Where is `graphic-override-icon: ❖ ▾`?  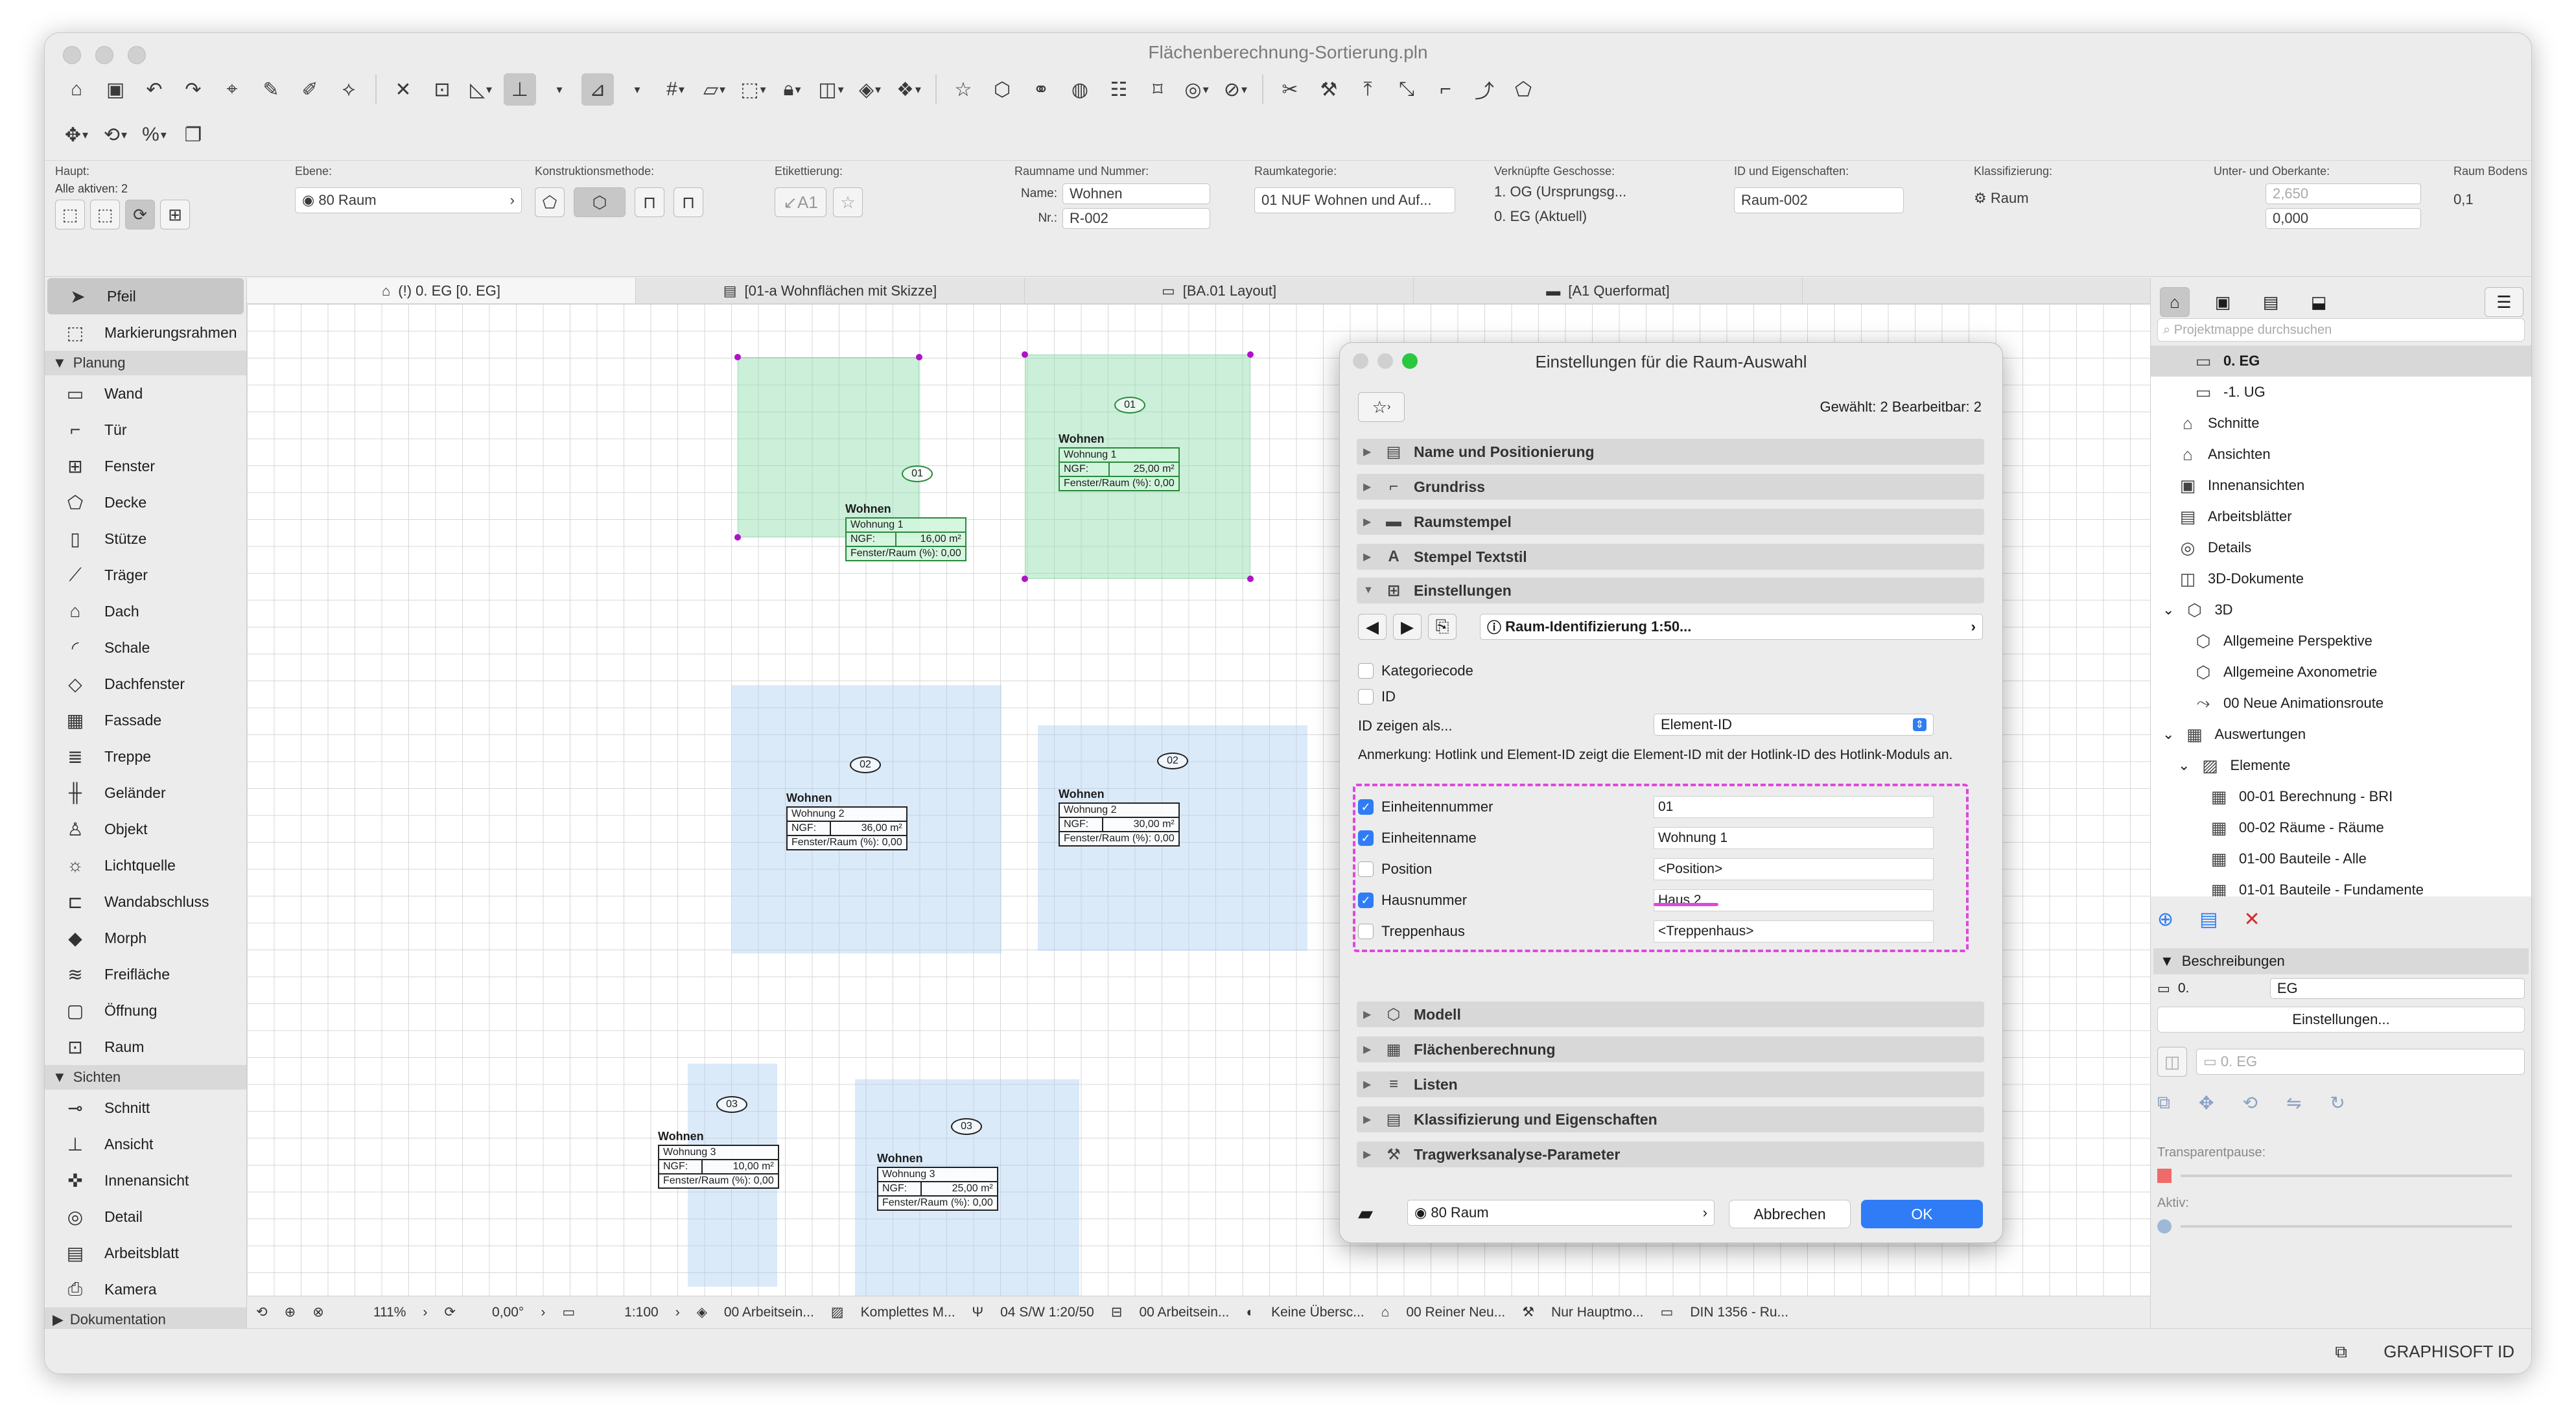
graphic-override-icon: ❖ ▾ is located at coordinates (909, 90).